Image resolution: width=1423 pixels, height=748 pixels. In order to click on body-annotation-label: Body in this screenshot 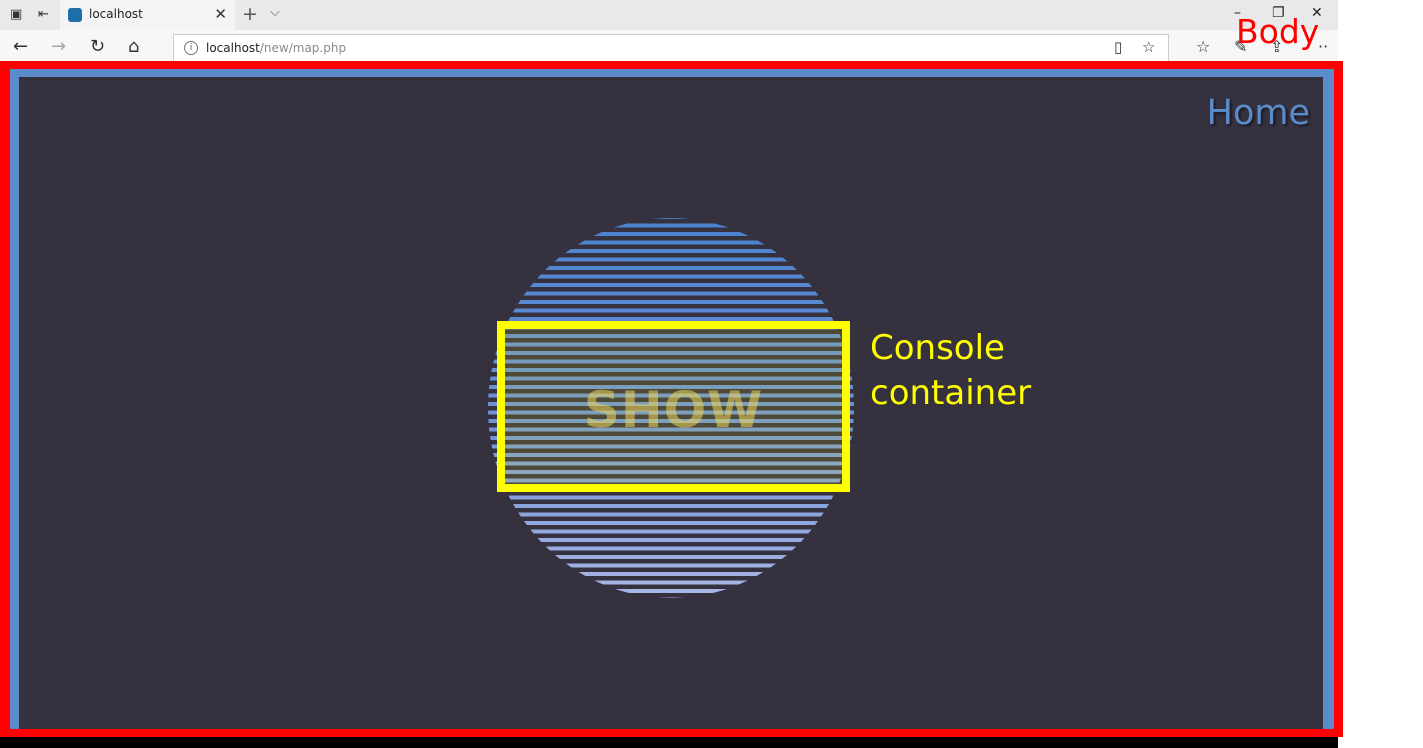, I will do `click(1278, 31)`.